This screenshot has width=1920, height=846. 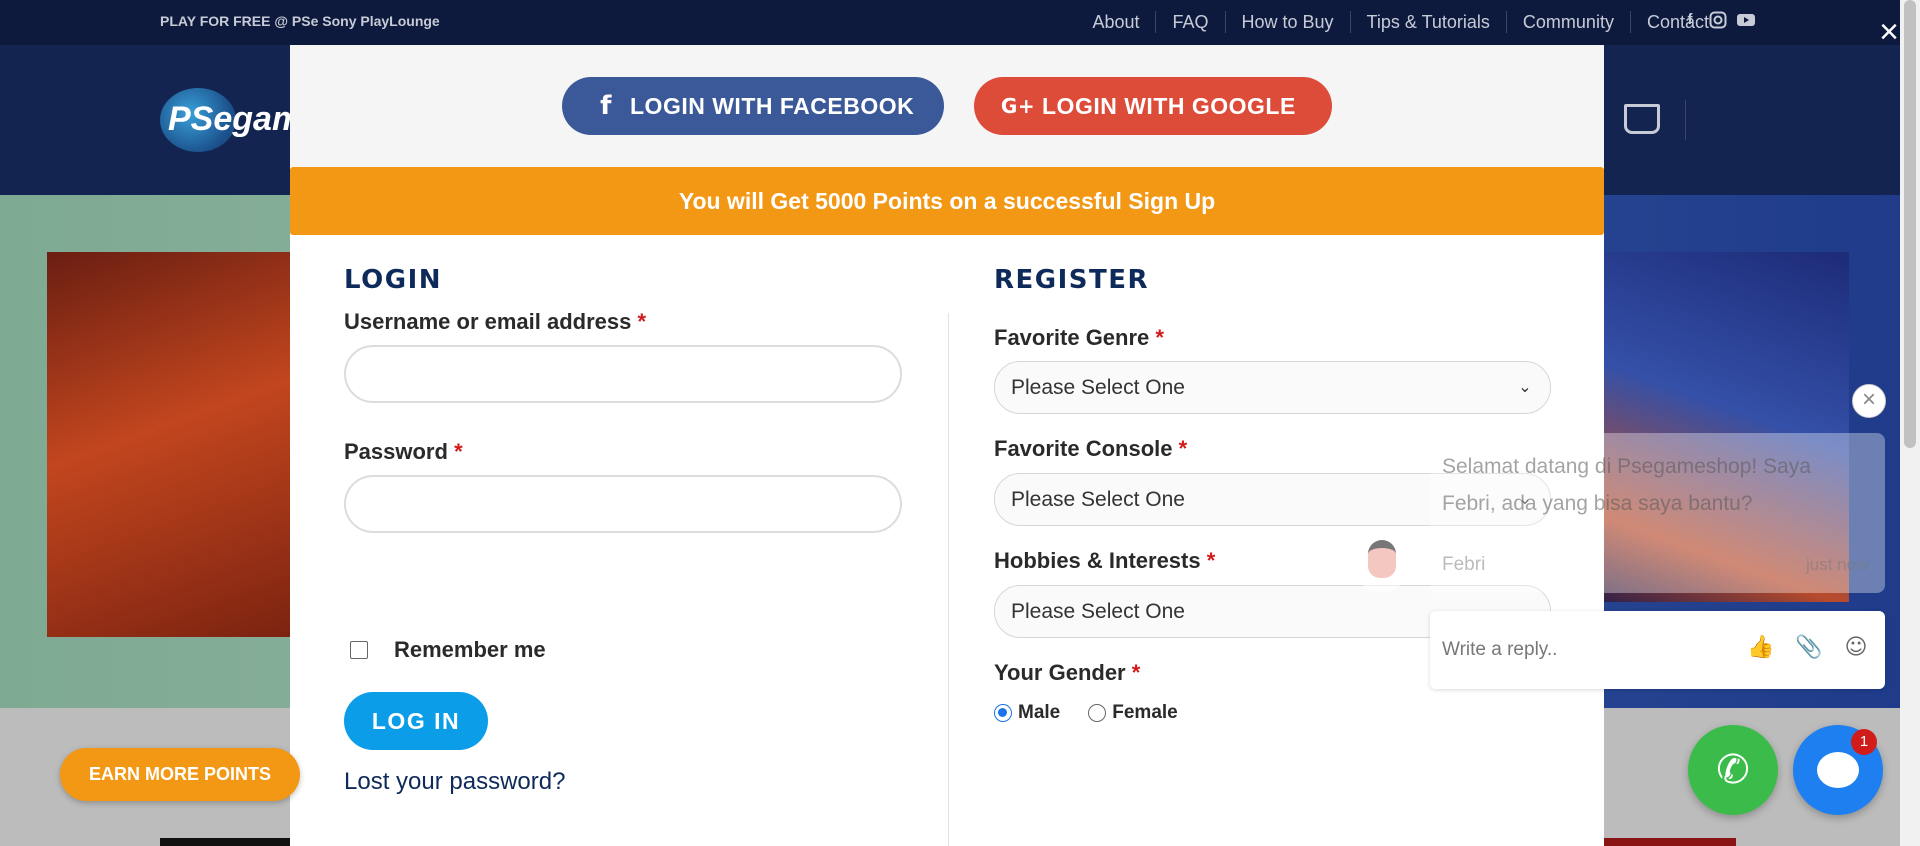 I want to click on agent-avatar, so click(x=1382, y=562).